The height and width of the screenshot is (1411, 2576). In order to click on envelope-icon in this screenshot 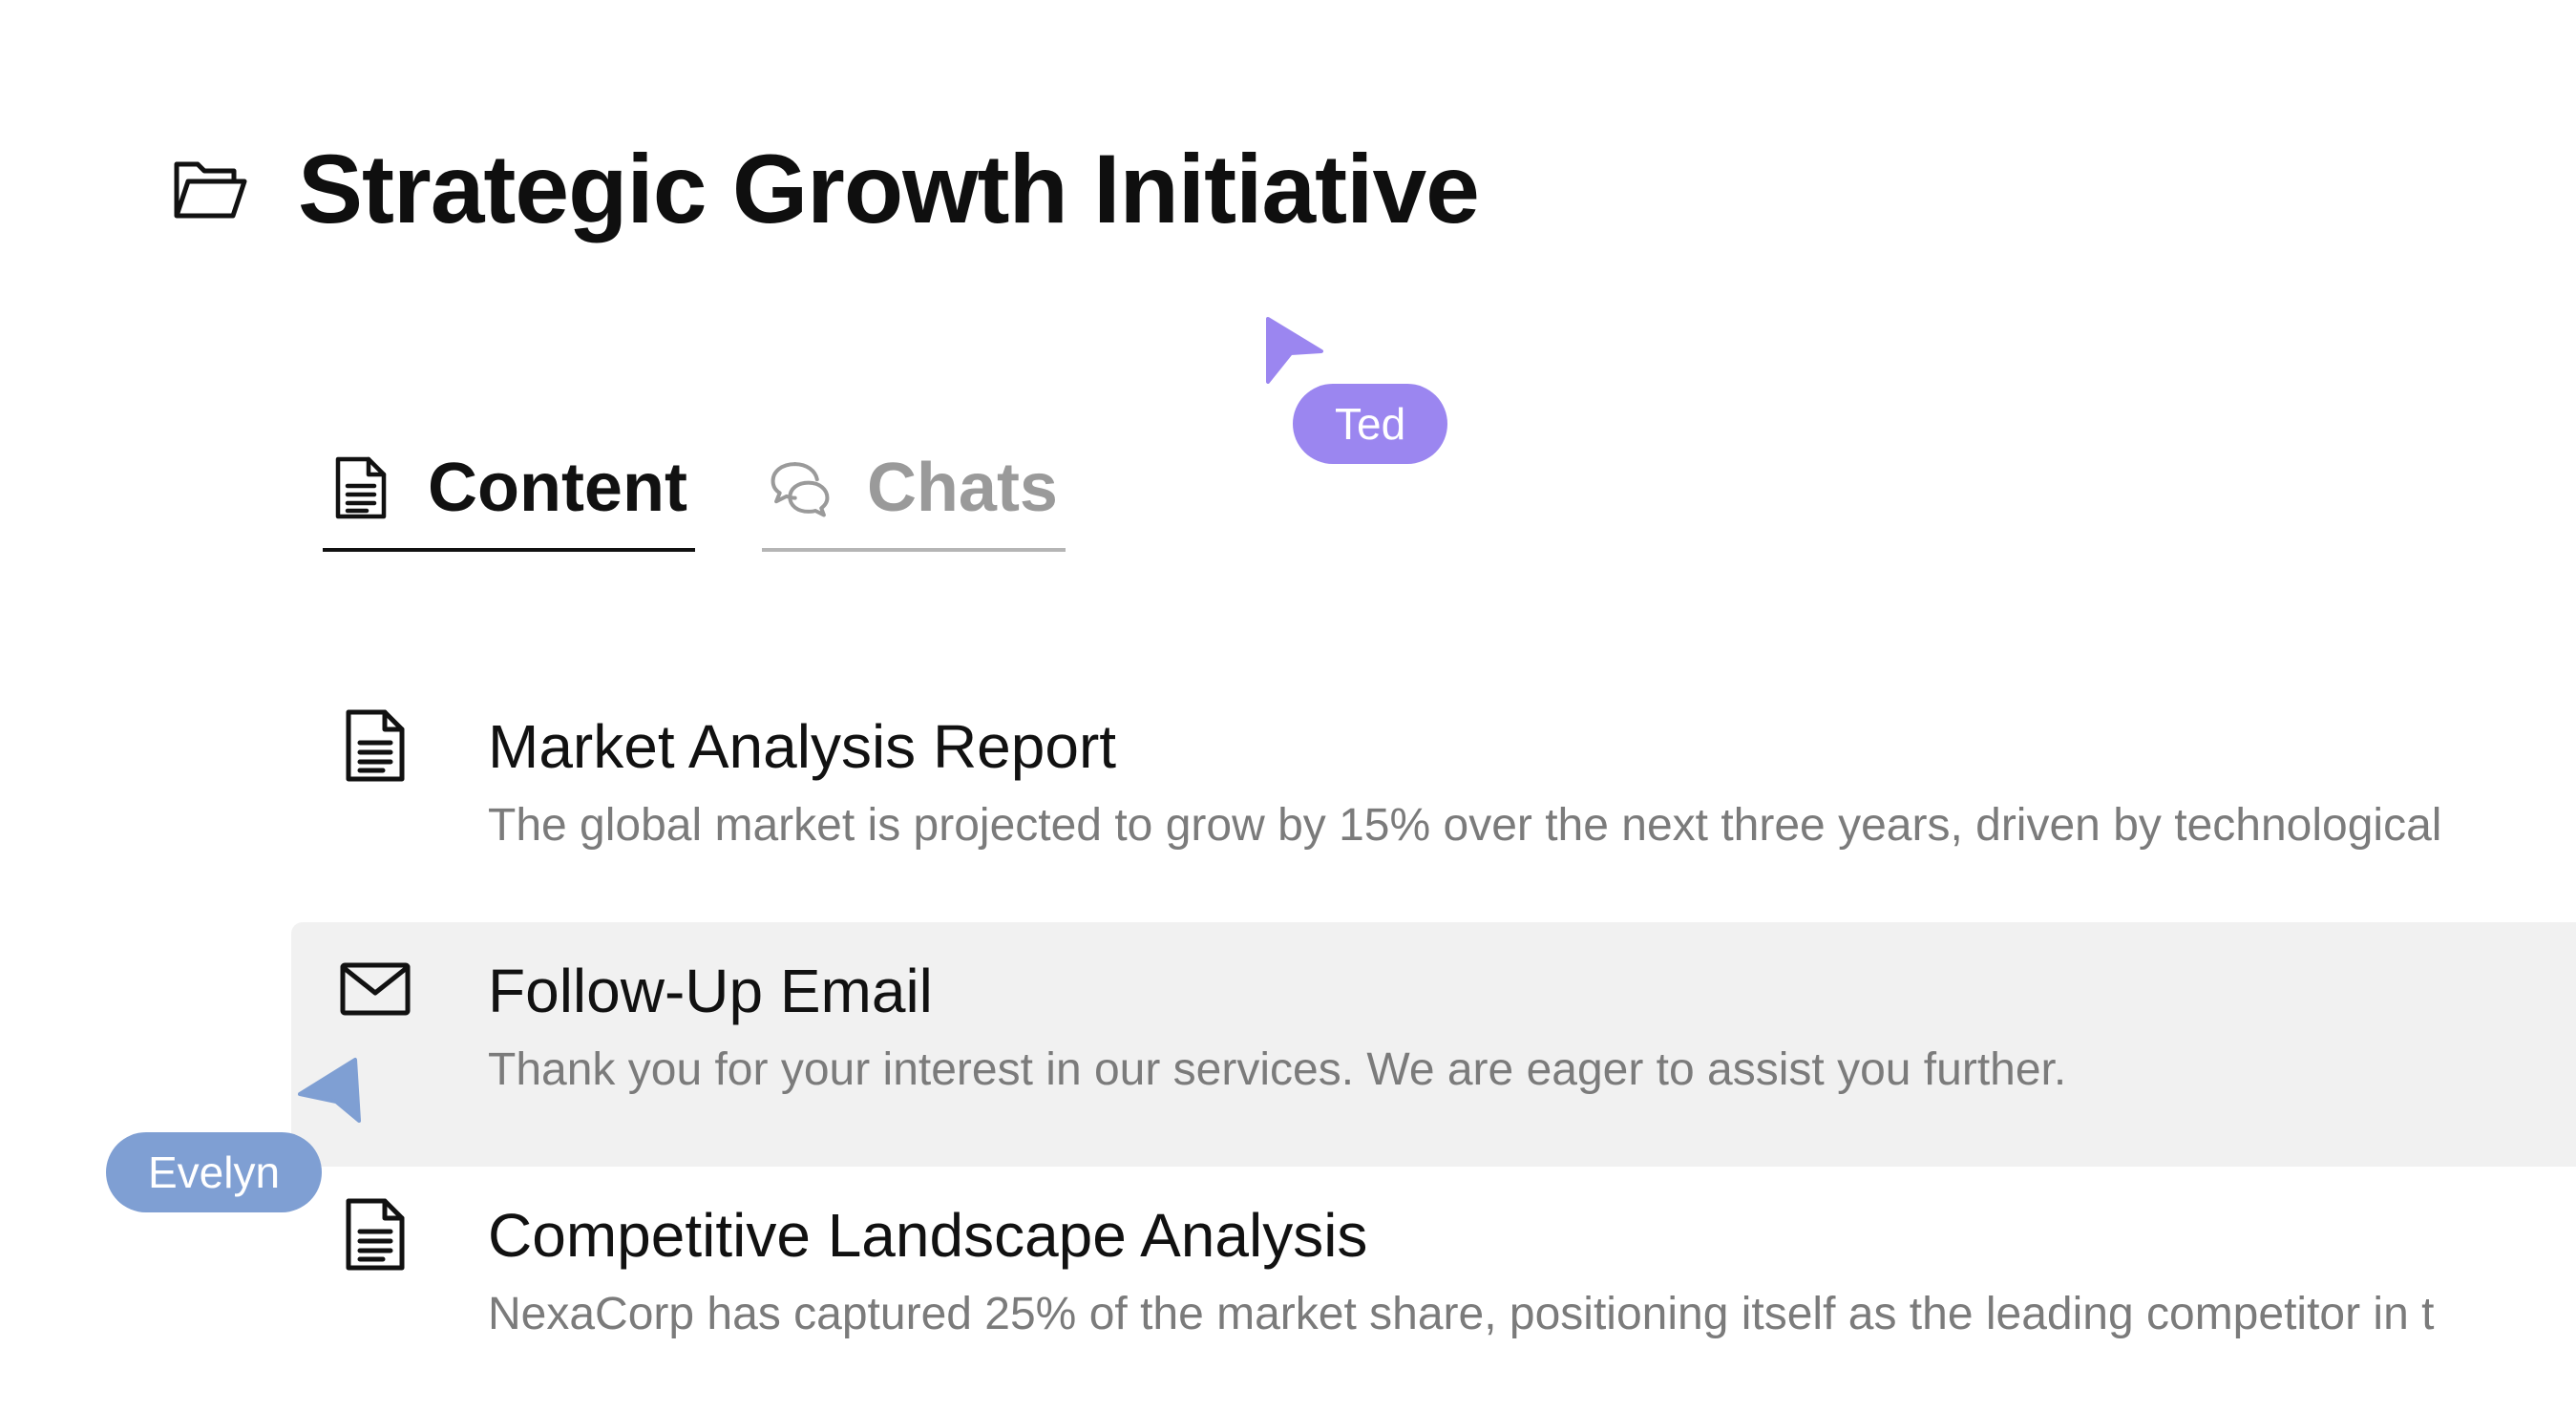, I will do `click(375, 998)`.